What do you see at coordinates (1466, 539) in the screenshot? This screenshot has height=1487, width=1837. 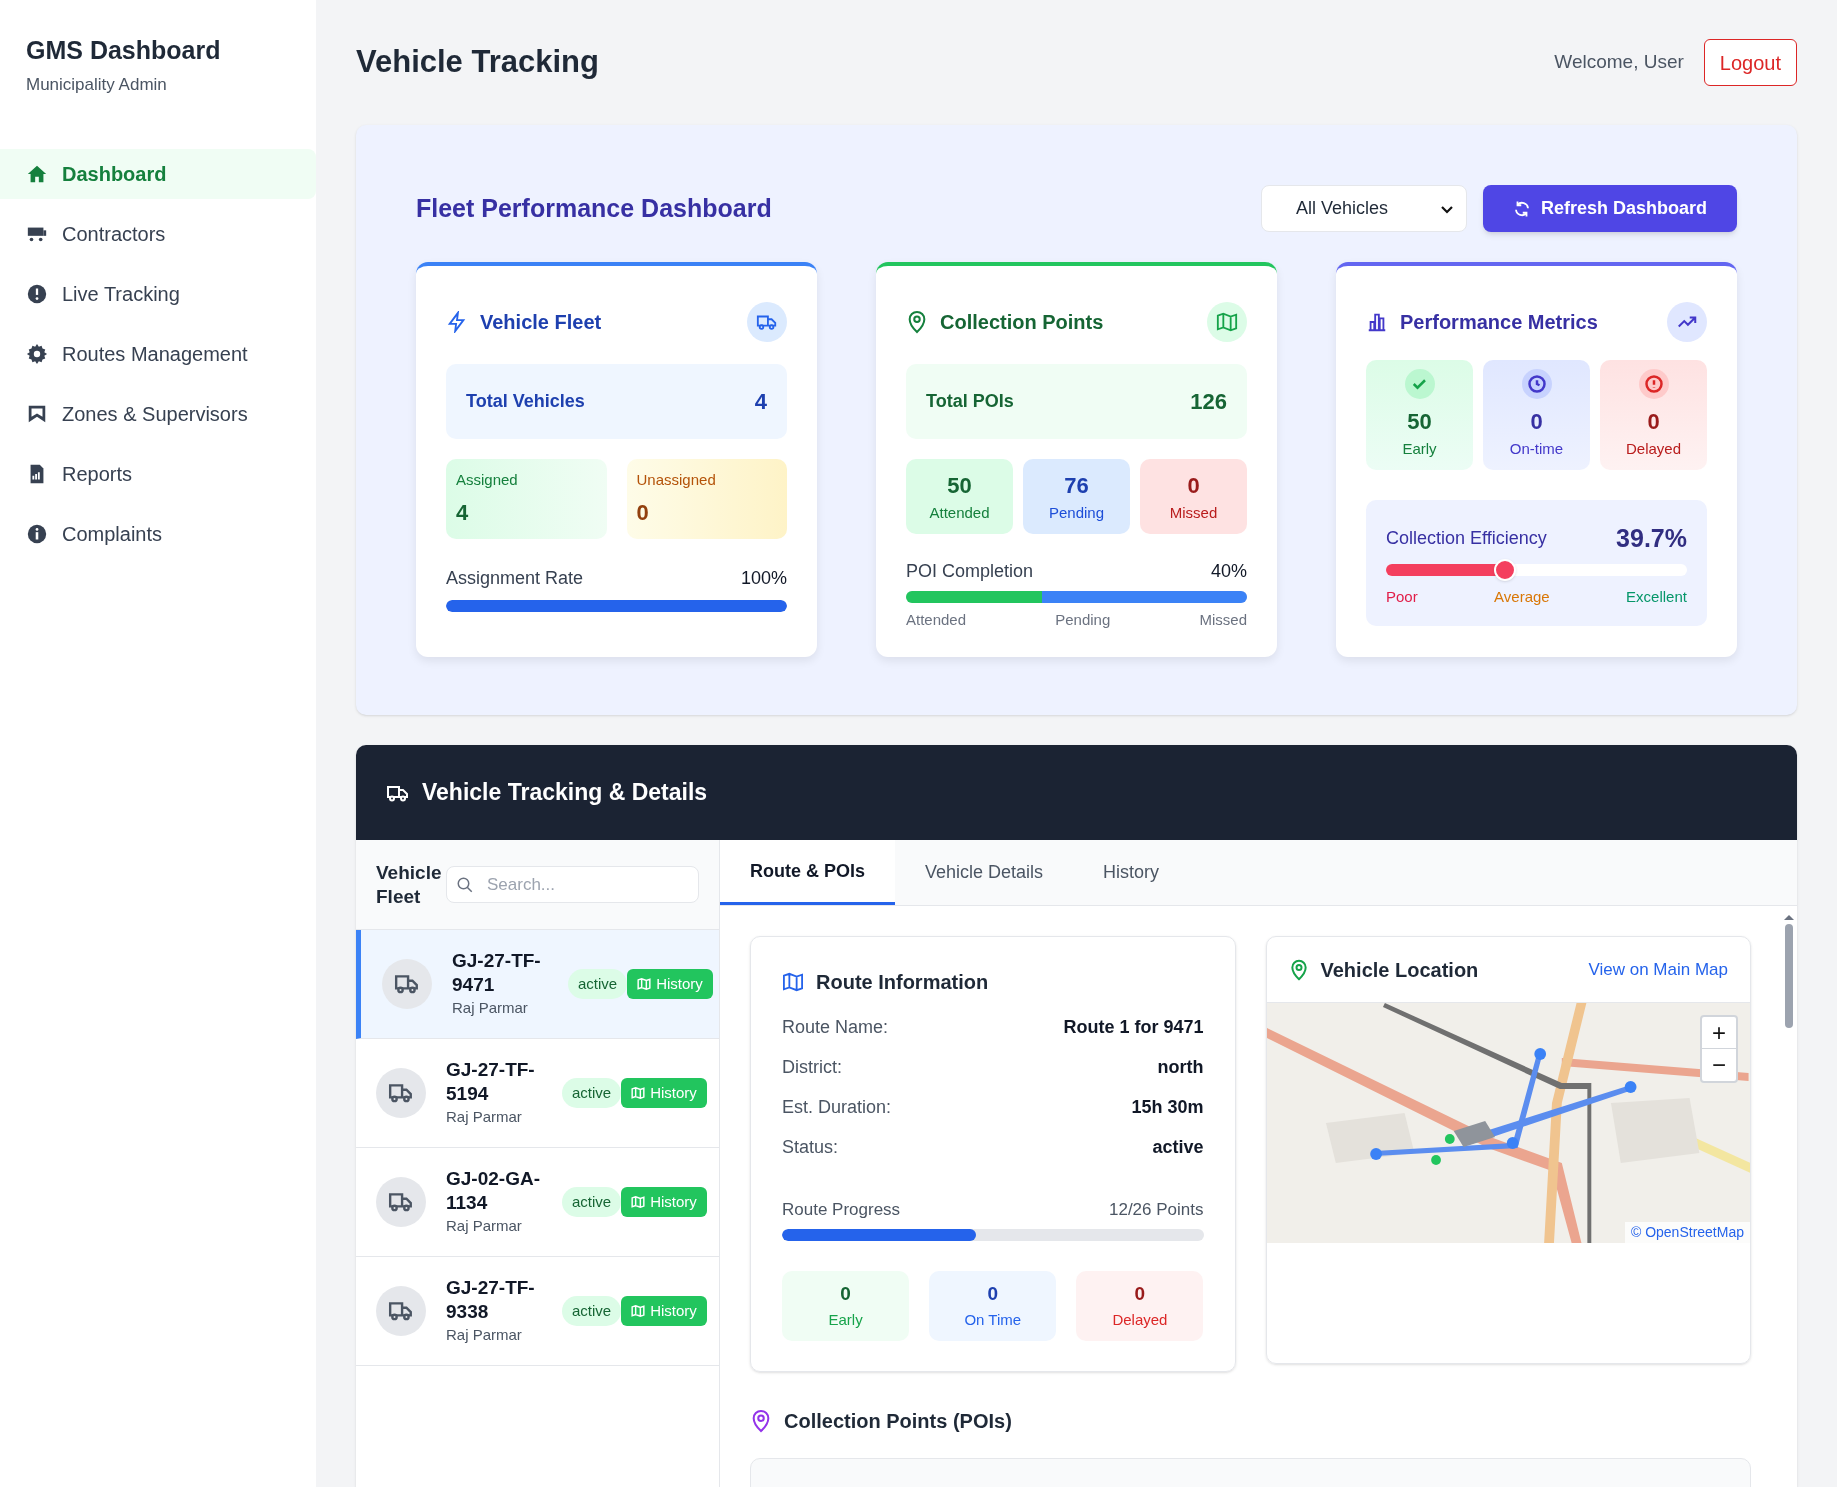 I see `efficiency-label: Collection Efficiency` at bounding box center [1466, 539].